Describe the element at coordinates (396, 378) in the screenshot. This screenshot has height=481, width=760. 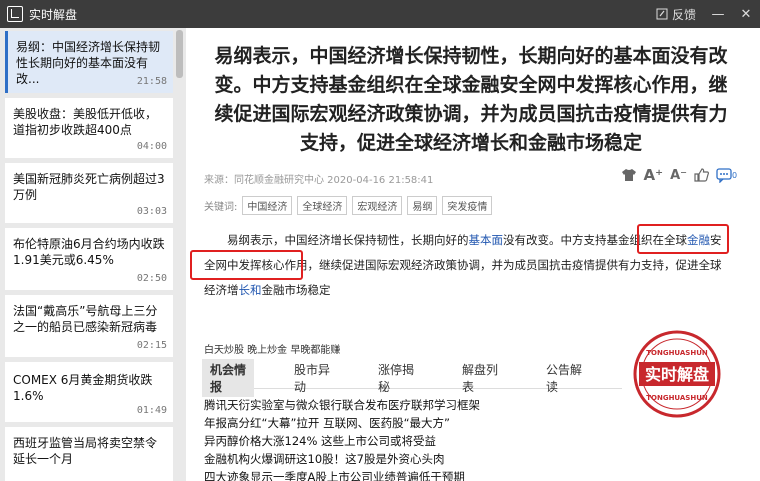
I see `tab-limit-up: 涨停揭秘` at that location.